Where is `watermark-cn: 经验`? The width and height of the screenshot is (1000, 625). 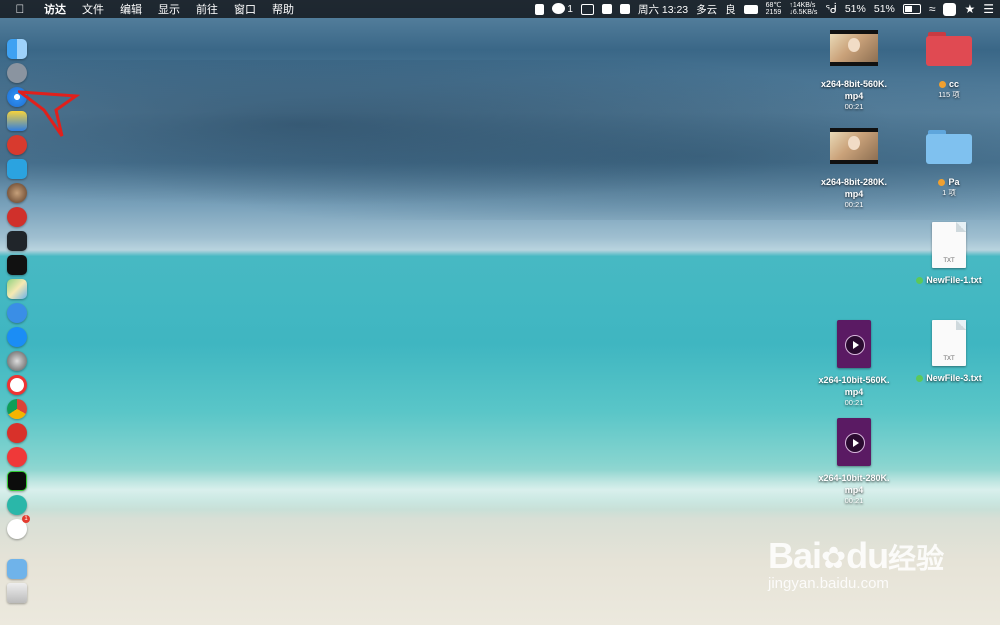
watermark-cn: 经验 is located at coordinates (916, 558).